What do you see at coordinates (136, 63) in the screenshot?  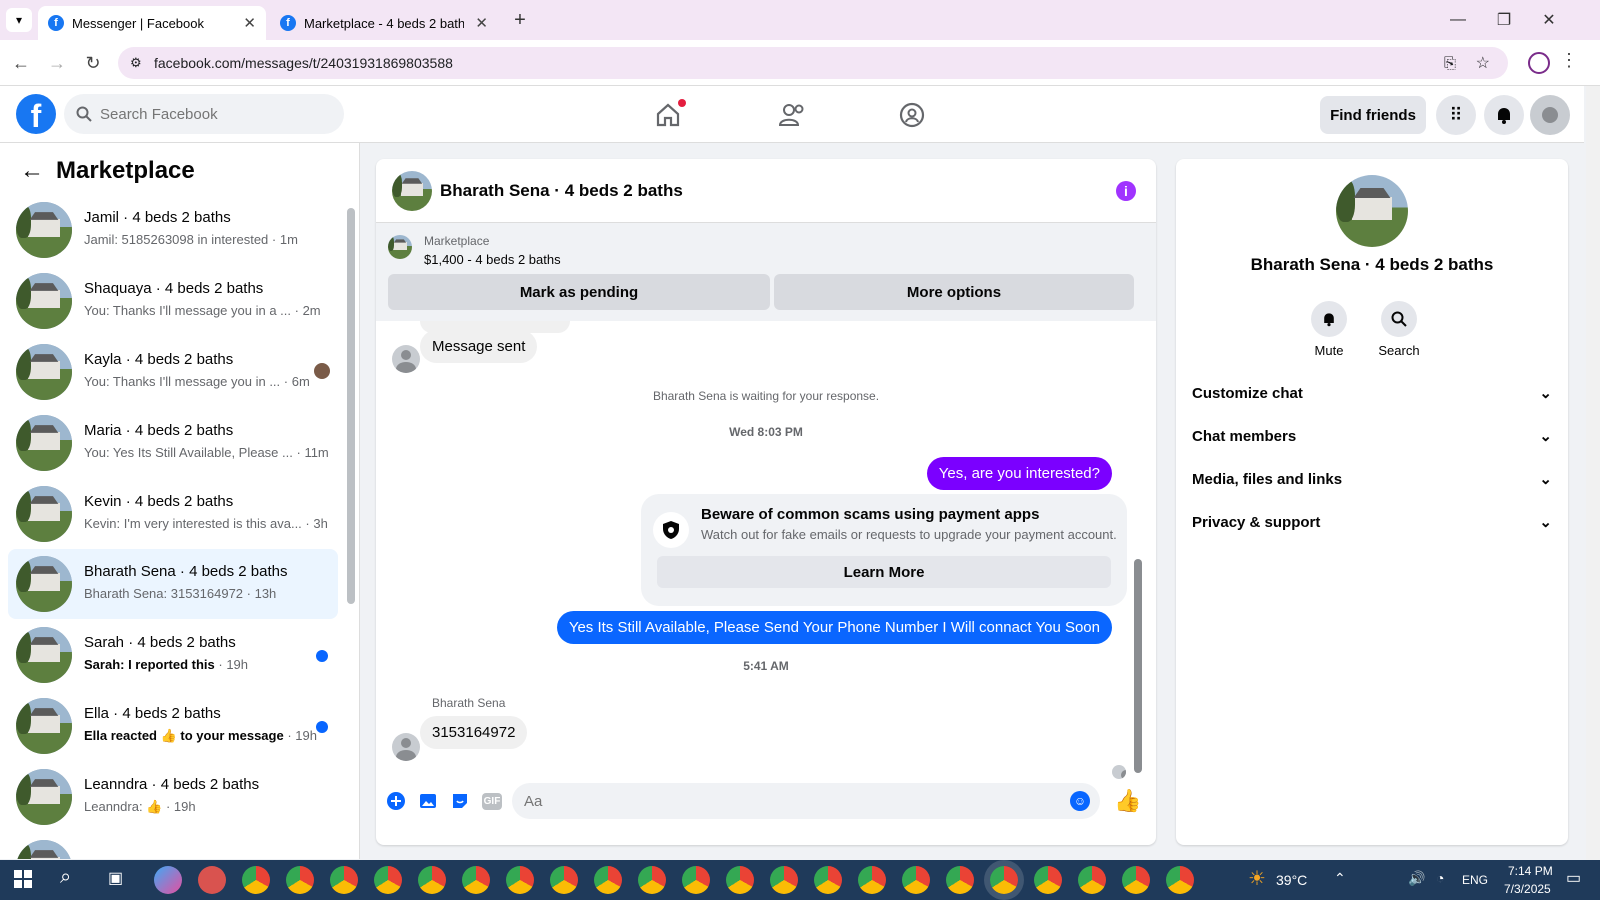 I see `site-info-icon: ⚙` at bounding box center [136, 63].